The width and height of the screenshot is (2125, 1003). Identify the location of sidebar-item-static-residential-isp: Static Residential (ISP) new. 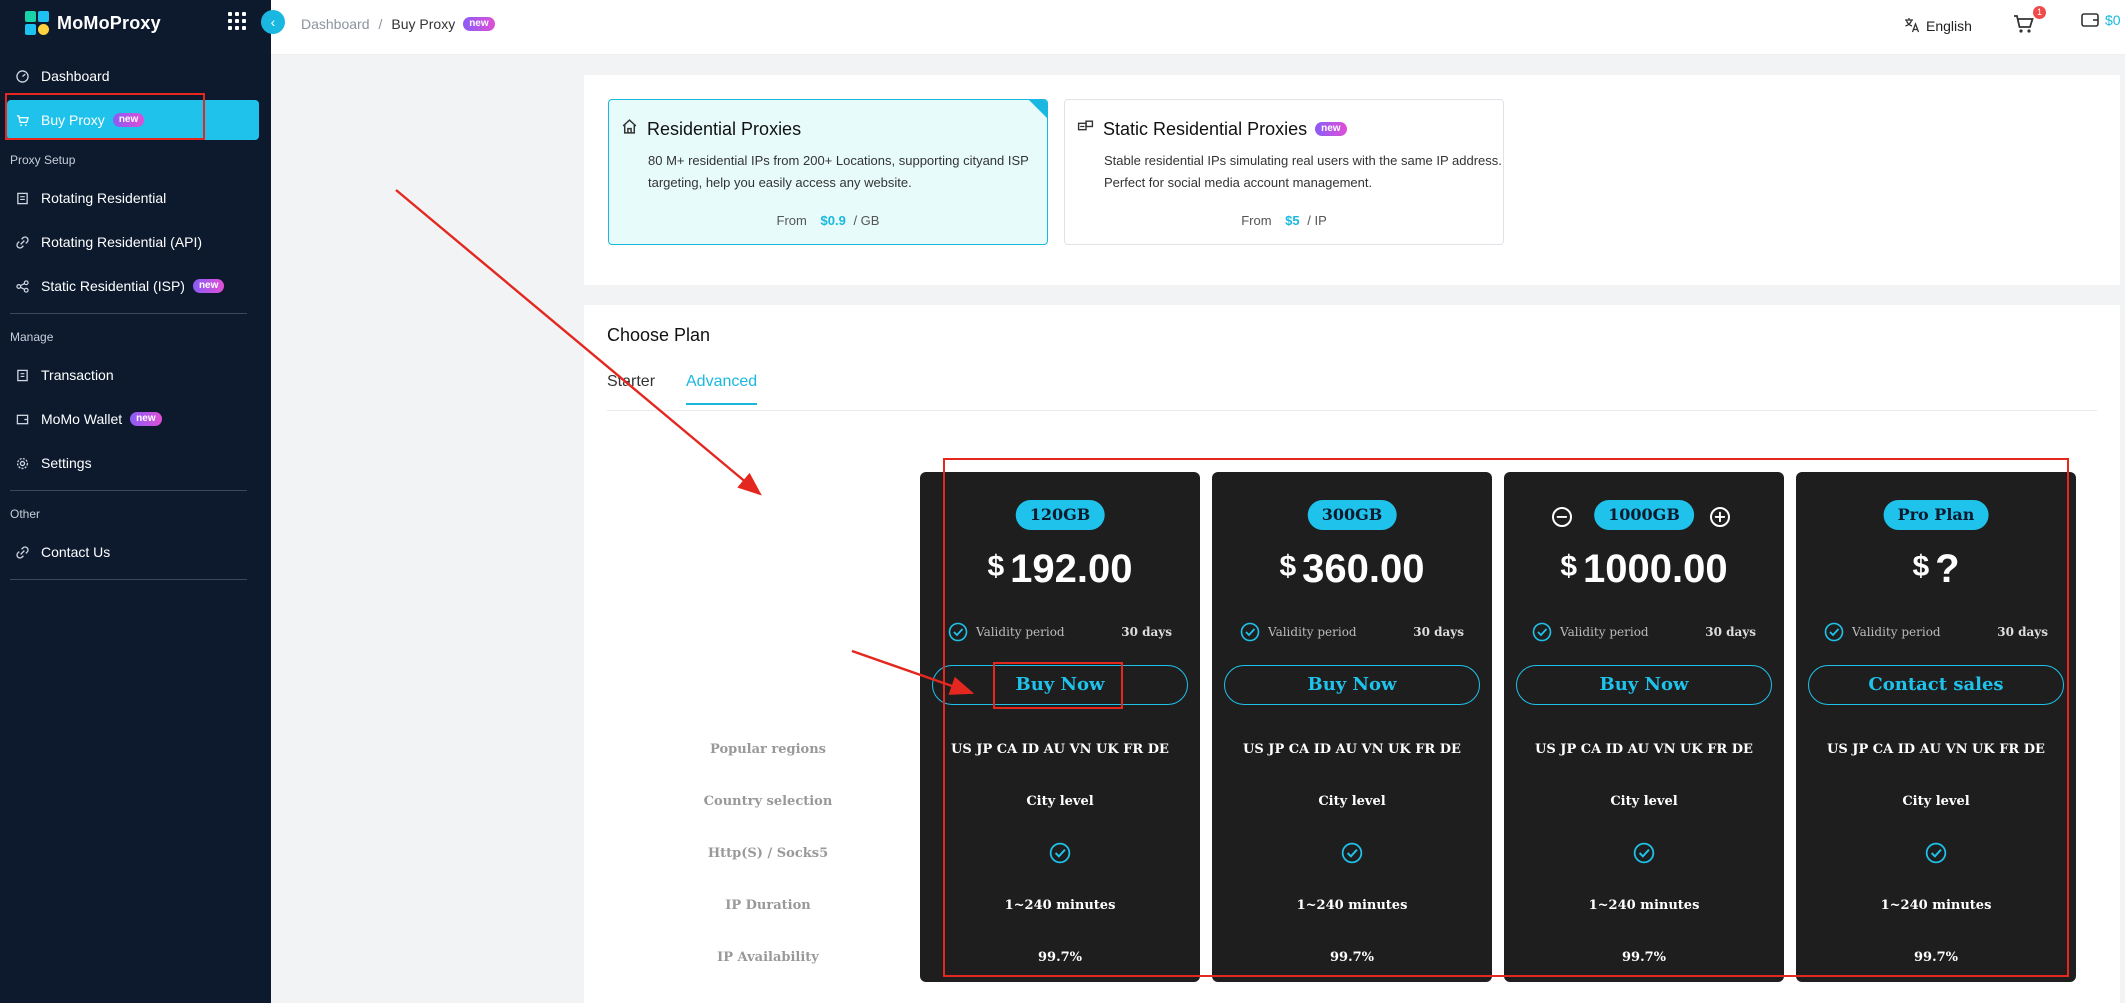
(133, 286).